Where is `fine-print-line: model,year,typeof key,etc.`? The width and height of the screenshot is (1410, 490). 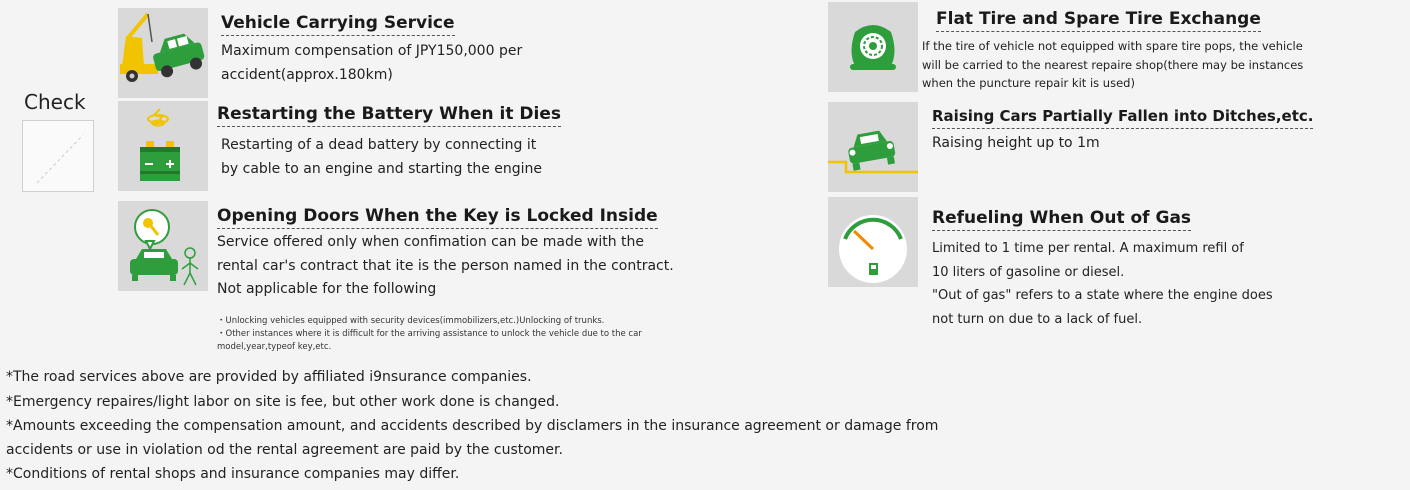 fine-print-line: model,year,typeof key,etc. is located at coordinates (274, 347).